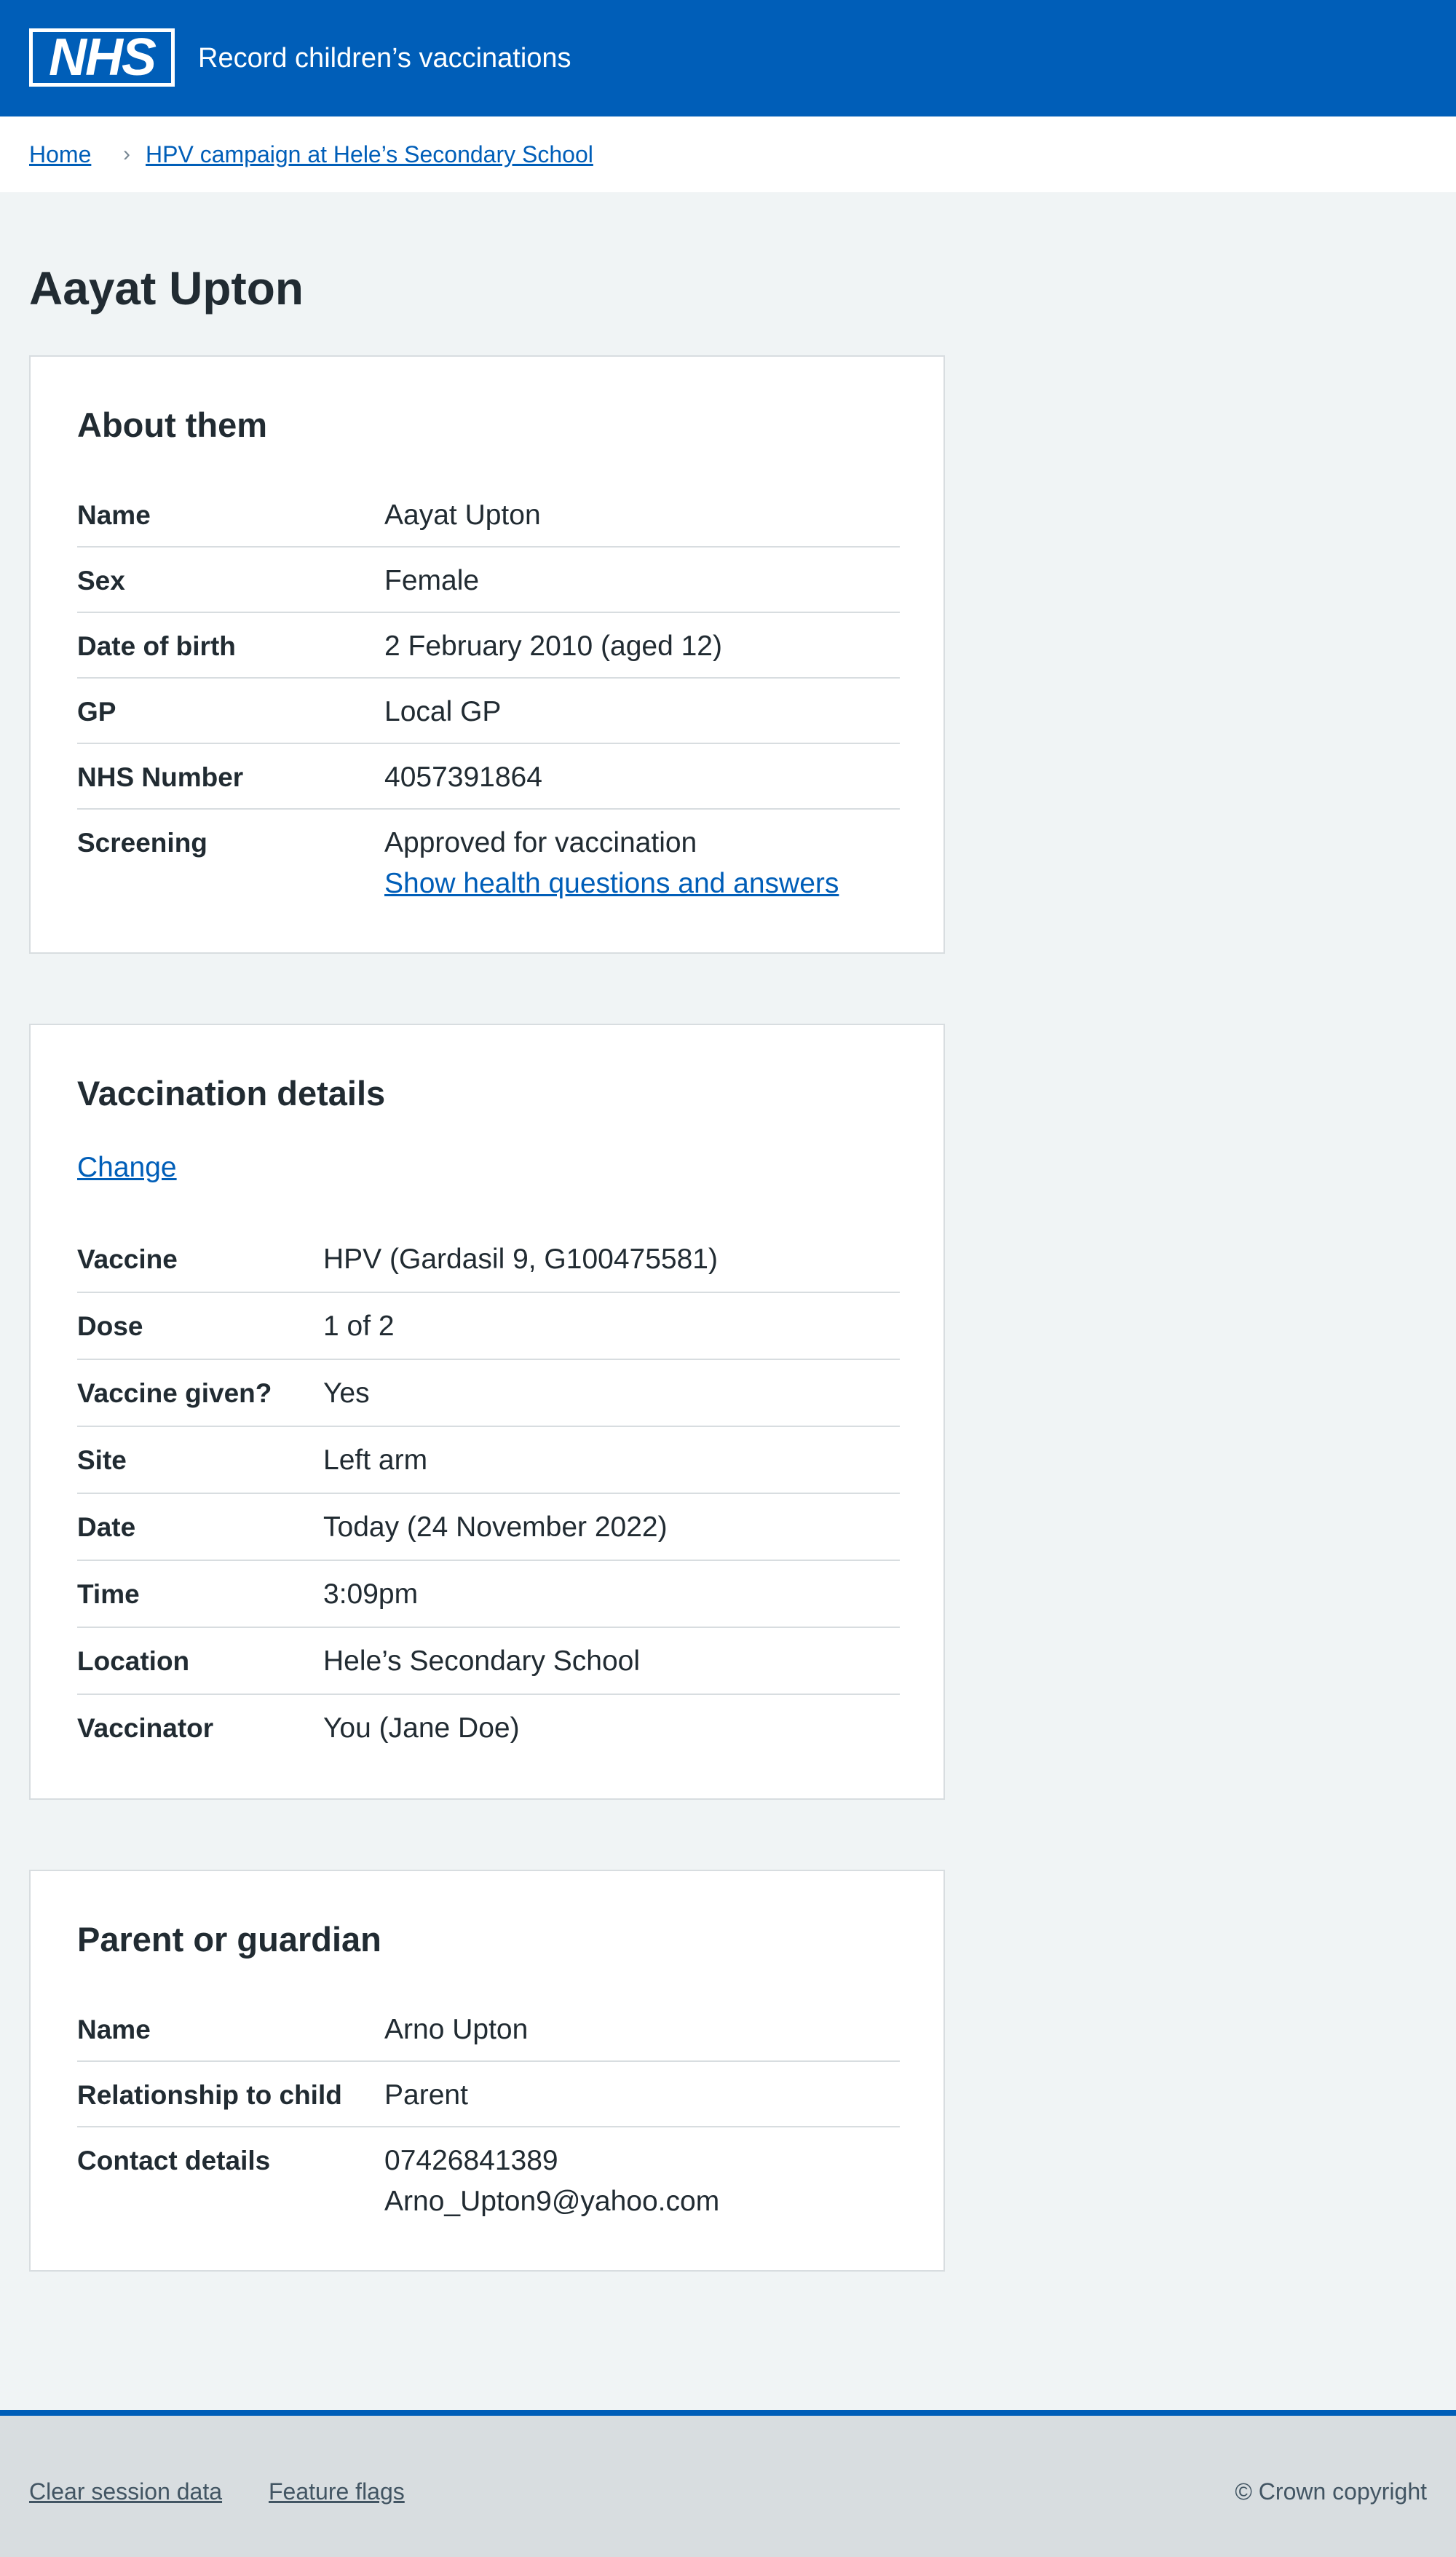 This screenshot has height=2557, width=1456. I want to click on row-value: 2 February 2010 (aged 12), so click(553, 646).